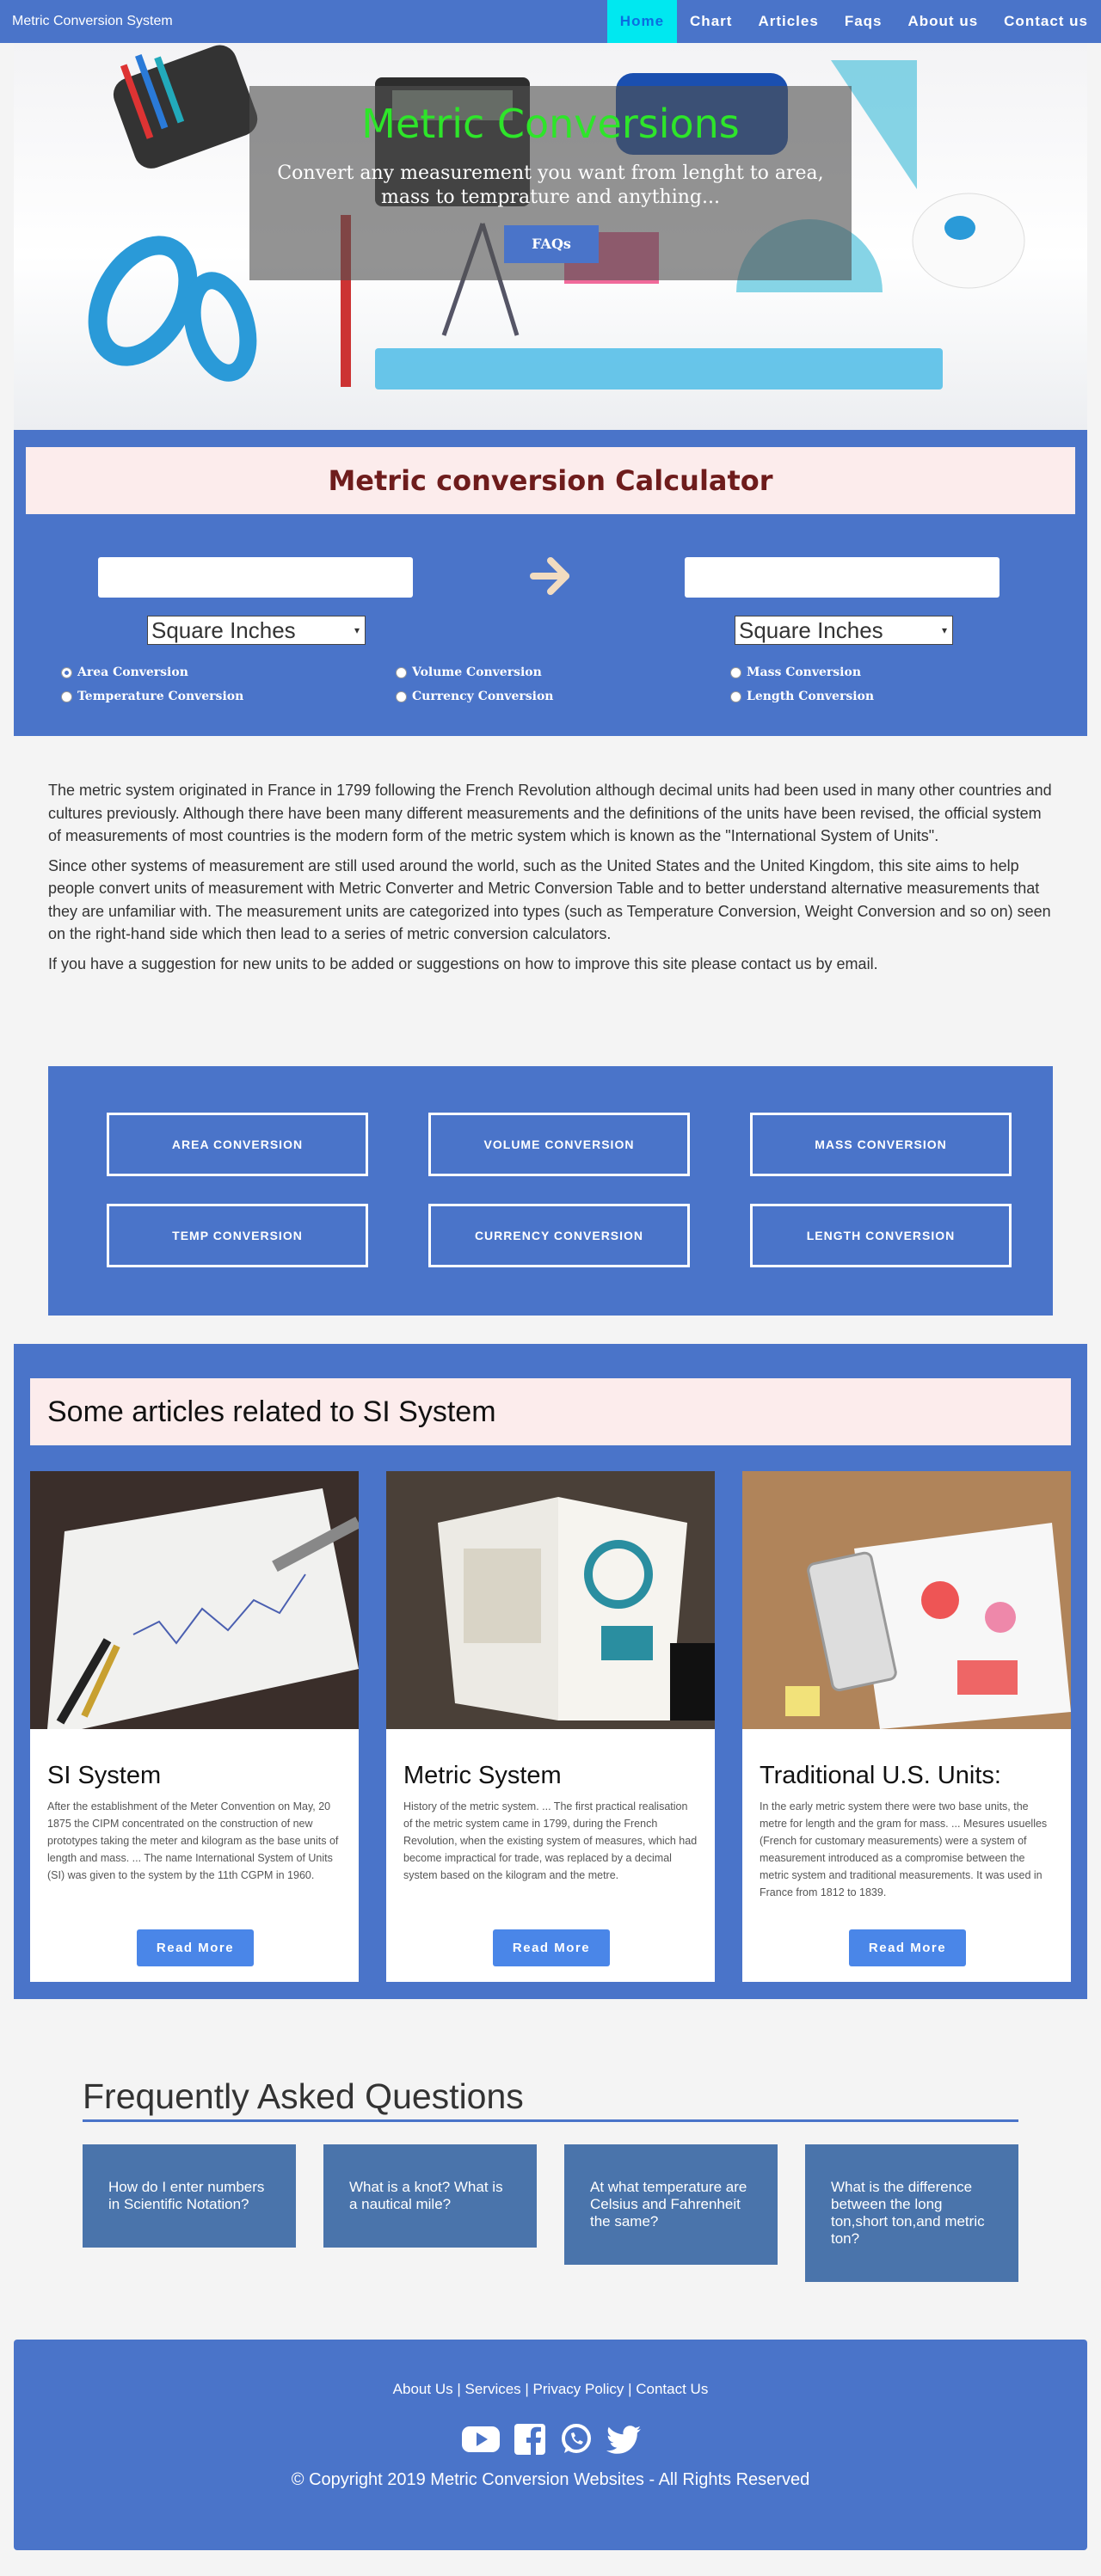 The image size is (1101, 2576). I want to click on radio-temperature-conversion: Temperature Conversion, so click(152, 697).